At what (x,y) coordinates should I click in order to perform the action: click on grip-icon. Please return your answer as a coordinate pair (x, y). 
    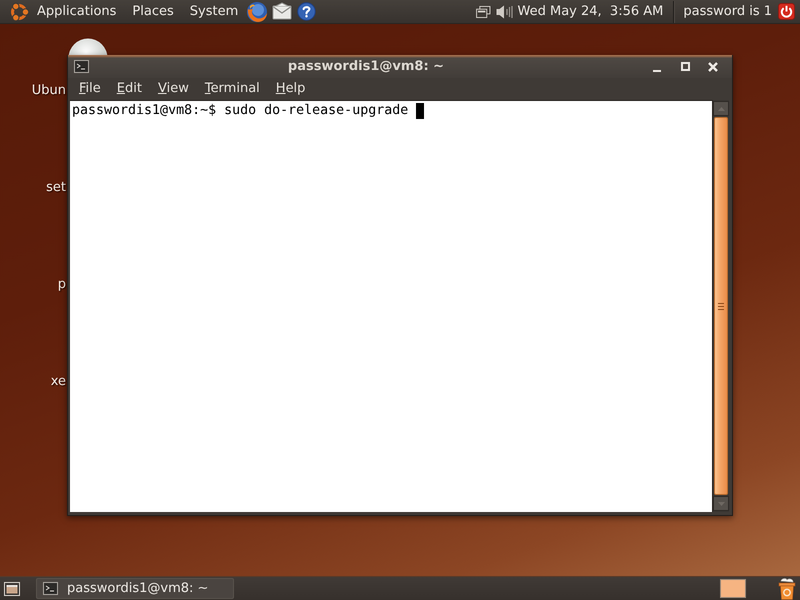
    Looking at the image, I should click on (721, 306).